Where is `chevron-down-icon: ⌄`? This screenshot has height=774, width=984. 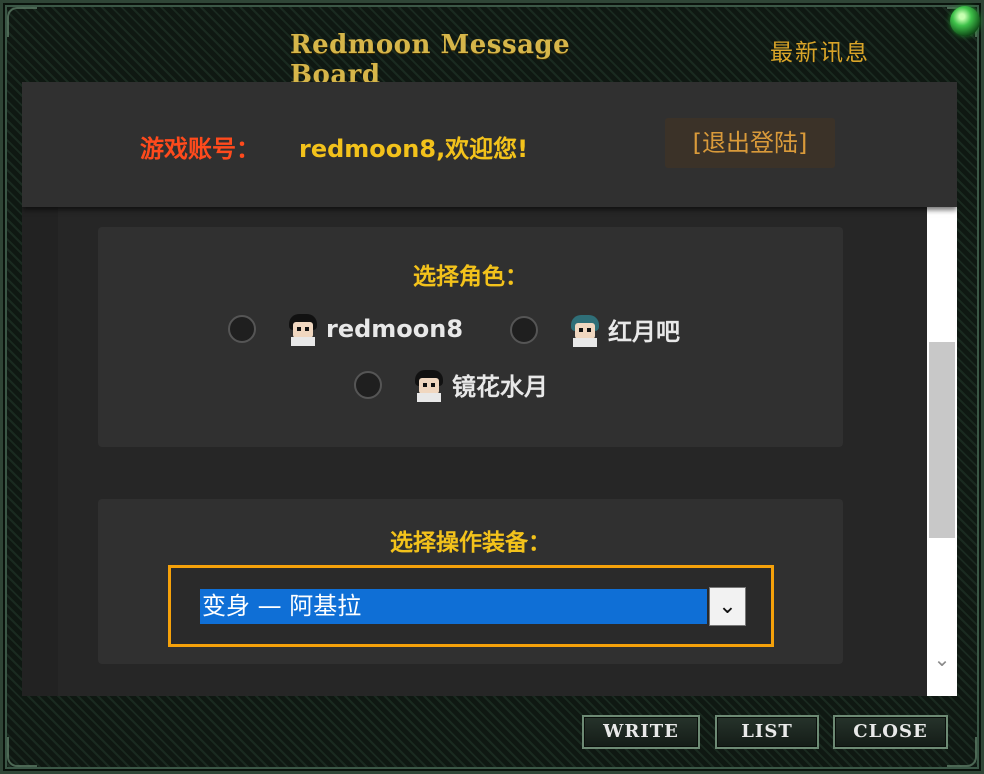
chevron-down-icon: ⌄ is located at coordinates (727, 606).